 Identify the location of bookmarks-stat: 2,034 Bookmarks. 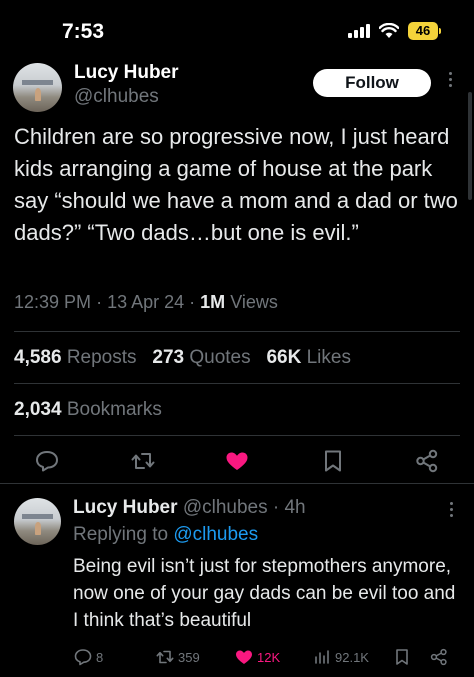
(88, 410).